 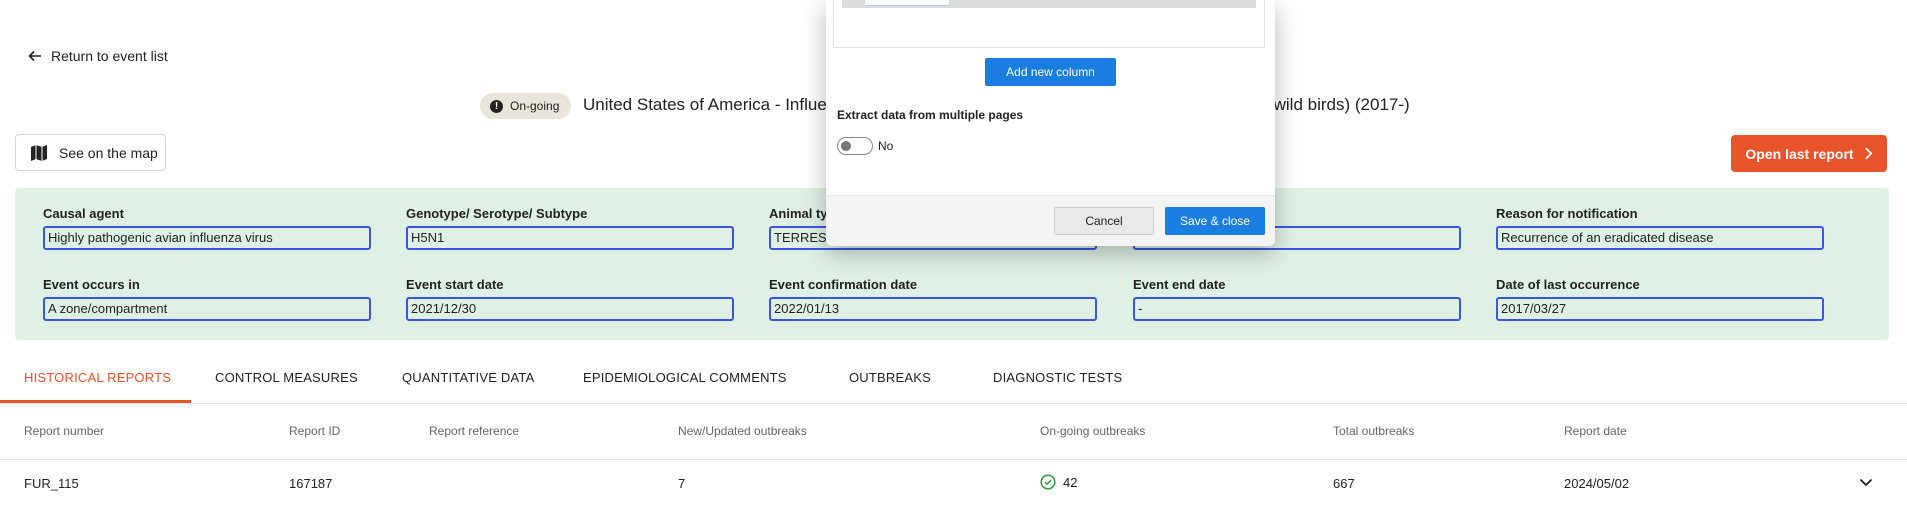 What do you see at coordinates (1070, 482) in the screenshot?
I see `ongoing-outbreaks-value: 42` at bounding box center [1070, 482].